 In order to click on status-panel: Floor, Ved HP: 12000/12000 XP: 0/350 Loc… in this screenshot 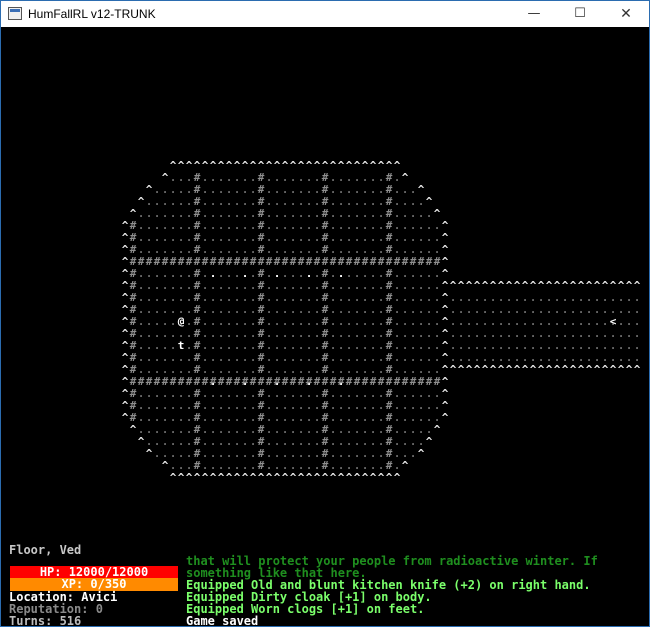, I will do `click(92, 584)`.